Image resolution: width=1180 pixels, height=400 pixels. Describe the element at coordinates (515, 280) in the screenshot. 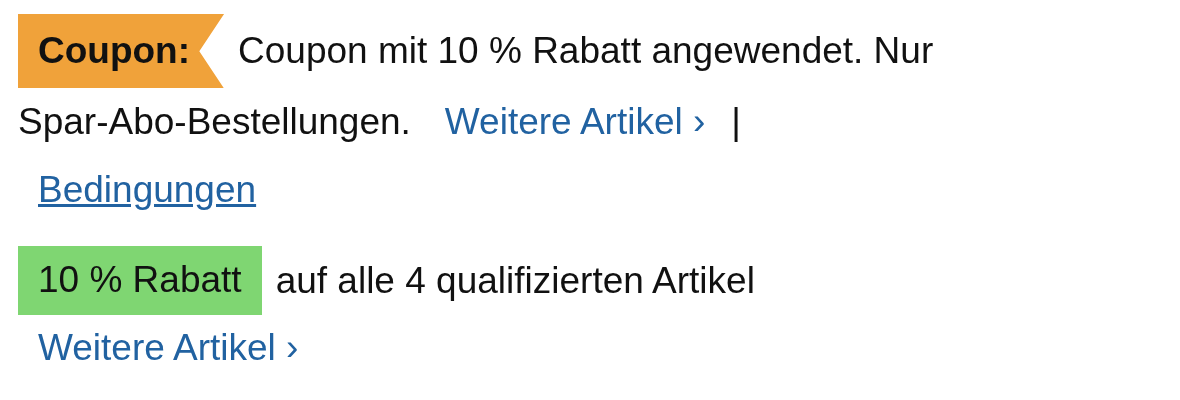

I see `discount-message: auf alle 4 qualifizierten Artikel` at that location.